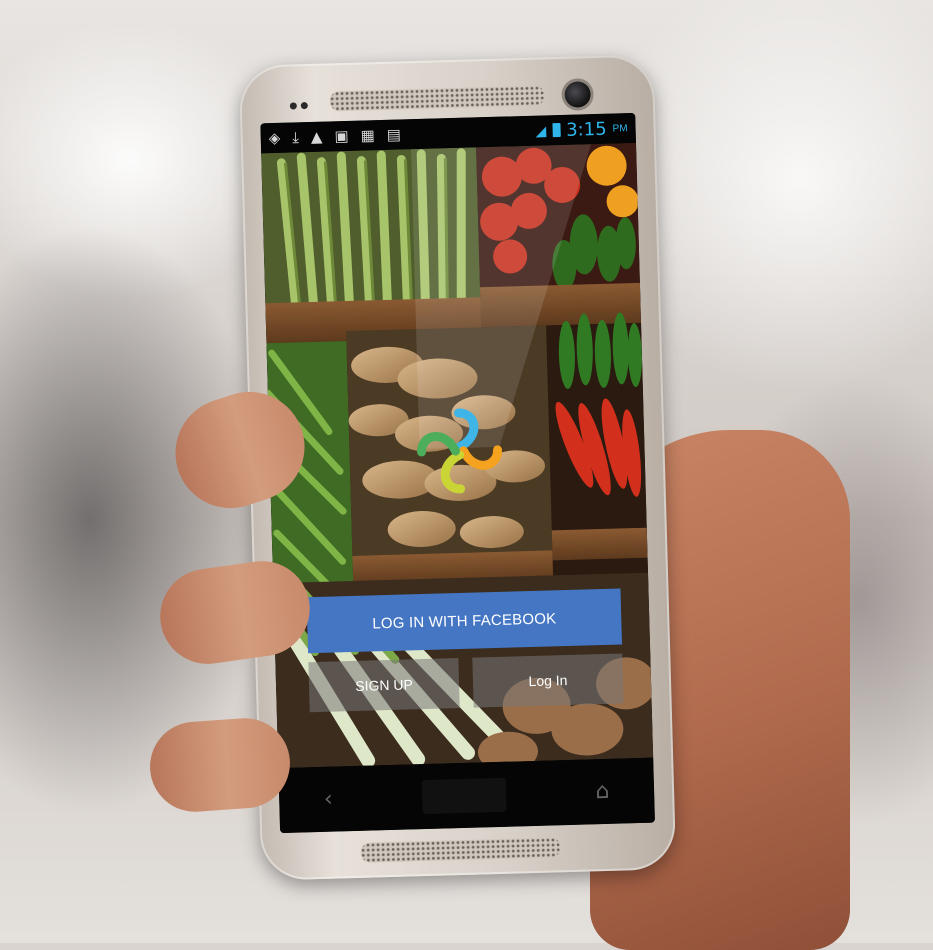 The image size is (933, 950). I want to click on clock-time: 3:15, so click(586, 129).